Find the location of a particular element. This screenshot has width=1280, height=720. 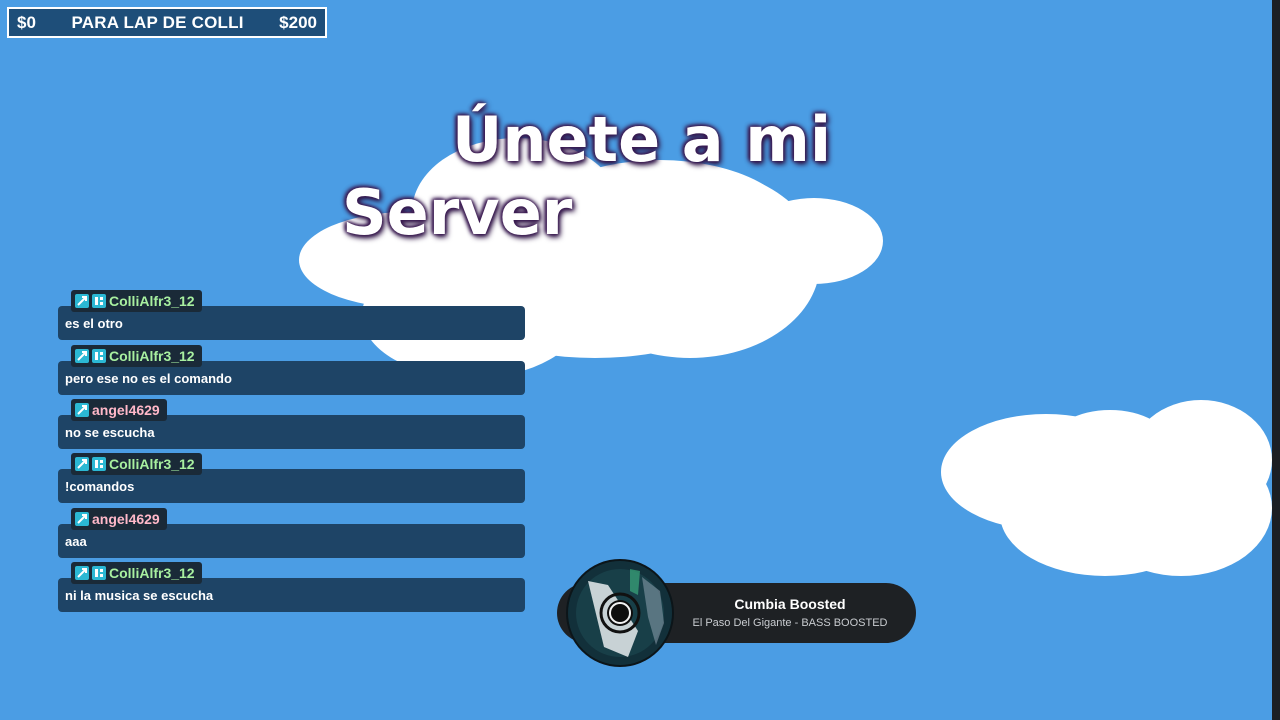

window-edge is located at coordinates (1276, 360).